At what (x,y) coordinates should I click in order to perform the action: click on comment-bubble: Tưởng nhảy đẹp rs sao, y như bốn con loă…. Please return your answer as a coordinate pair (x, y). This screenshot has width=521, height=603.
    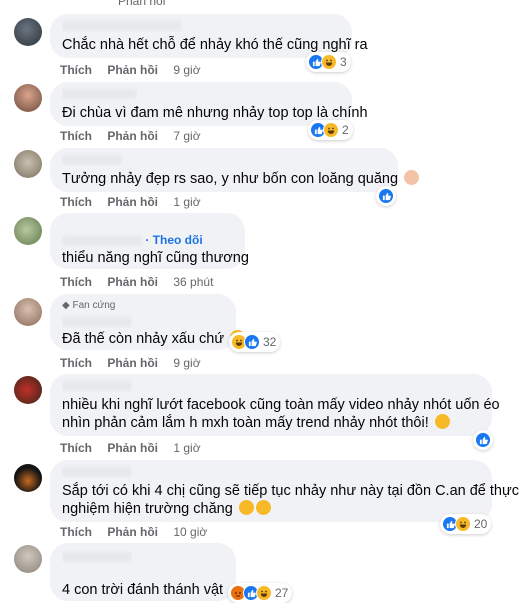
    Looking at the image, I should click on (235, 170).